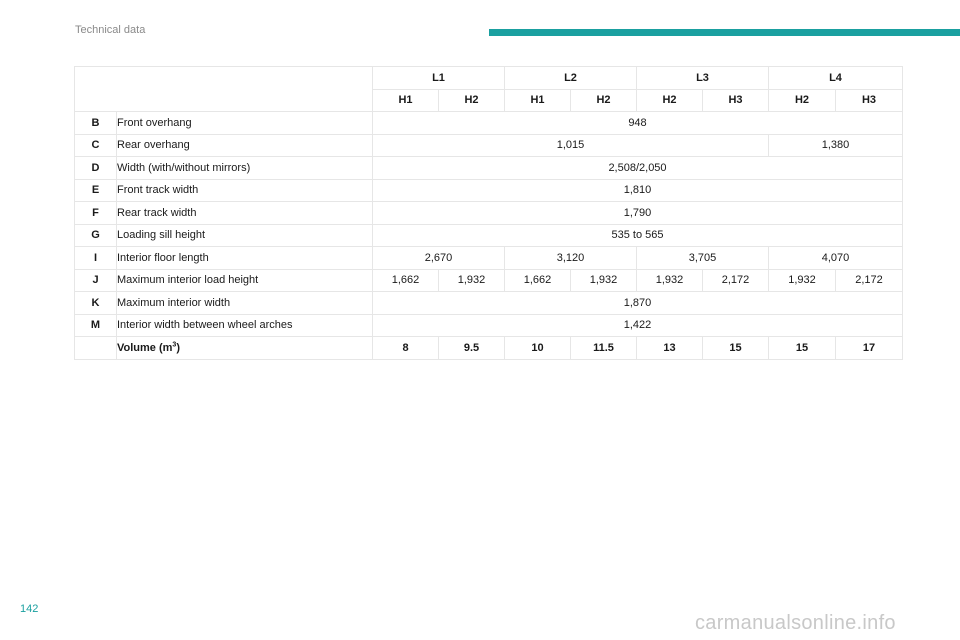 The height and width of the screenshot is (640, 960). What do you see at coordinates (95, 123) in the screenshot?
I see `row-letter: B` at bounding box center [95, 123].